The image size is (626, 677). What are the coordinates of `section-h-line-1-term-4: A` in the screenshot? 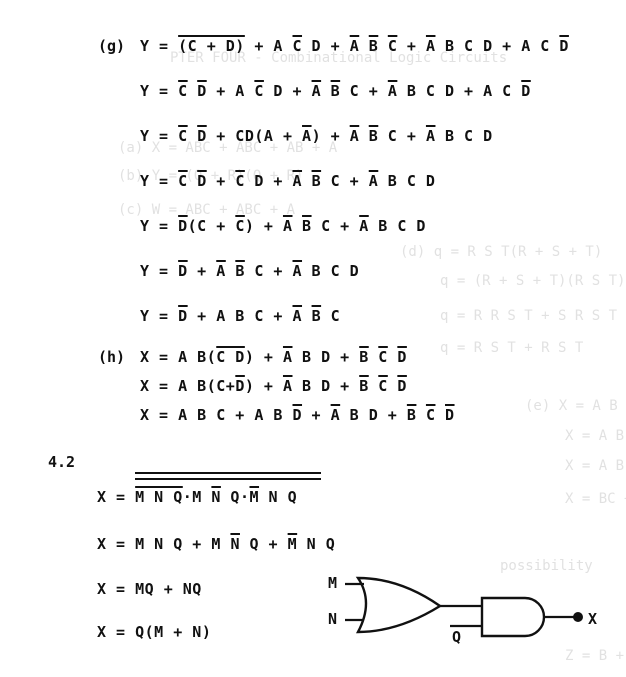 It's located at (287, 357).